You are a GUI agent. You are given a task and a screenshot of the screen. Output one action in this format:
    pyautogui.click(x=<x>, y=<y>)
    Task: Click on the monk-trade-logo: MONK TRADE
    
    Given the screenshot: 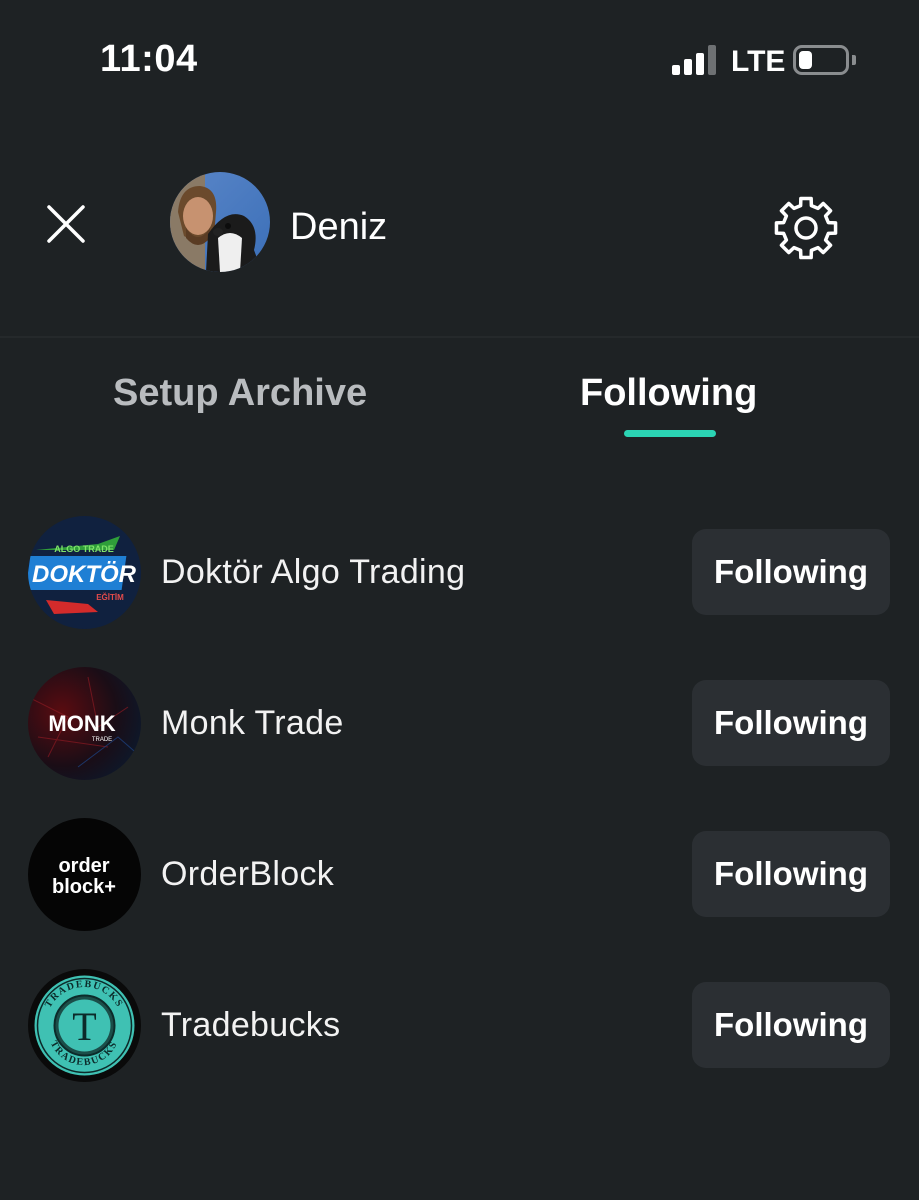 What is the action you would take?
    pyautogui.click(x=84, y=723)
    